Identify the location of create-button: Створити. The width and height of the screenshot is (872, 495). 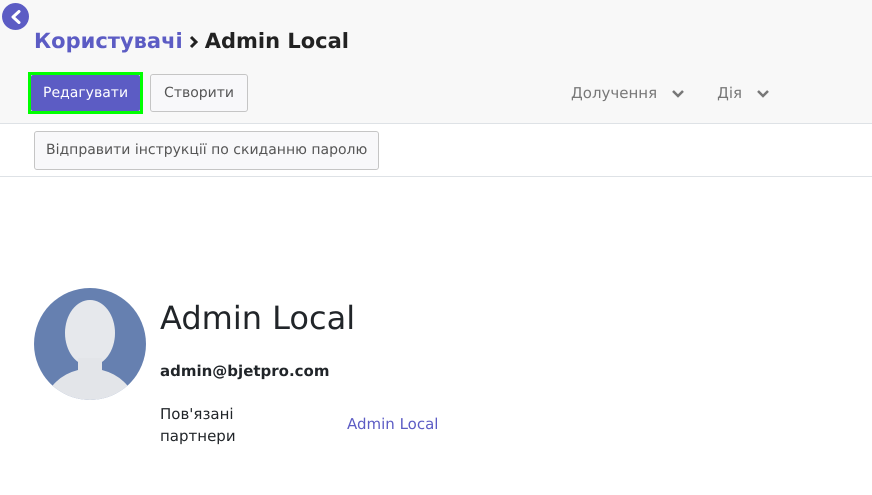
(199, 93).